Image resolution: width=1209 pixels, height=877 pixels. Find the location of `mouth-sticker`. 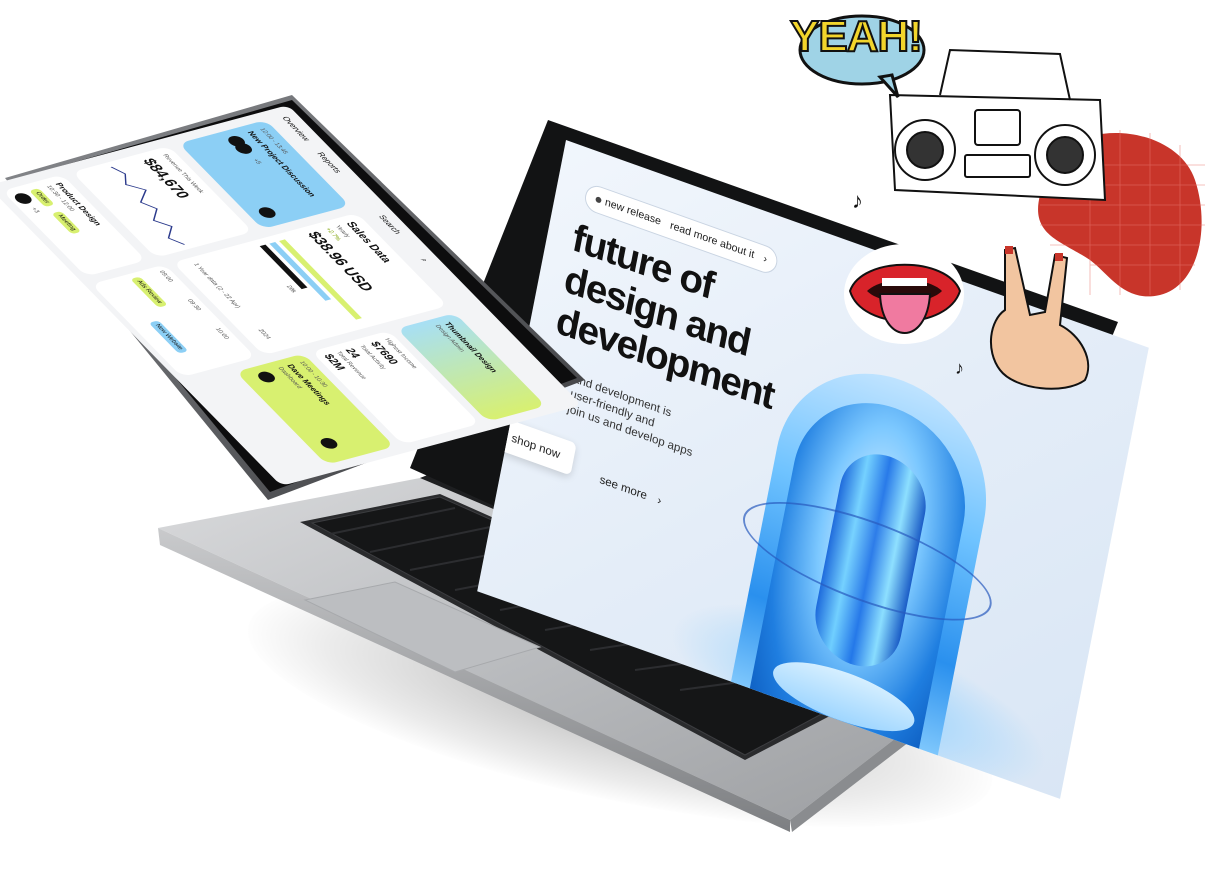

mouth-sticker is located at coordinates (904, 294).